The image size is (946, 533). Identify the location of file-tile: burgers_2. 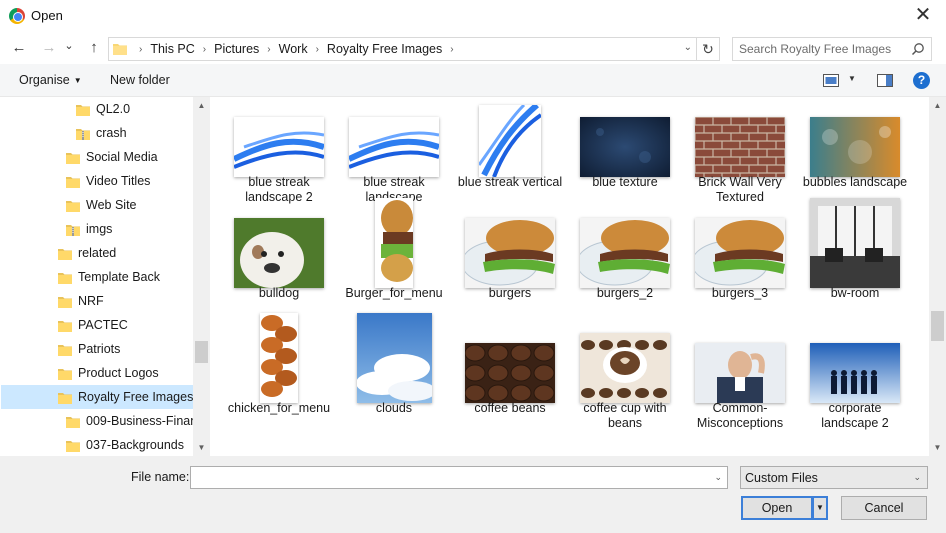
(625, 264).